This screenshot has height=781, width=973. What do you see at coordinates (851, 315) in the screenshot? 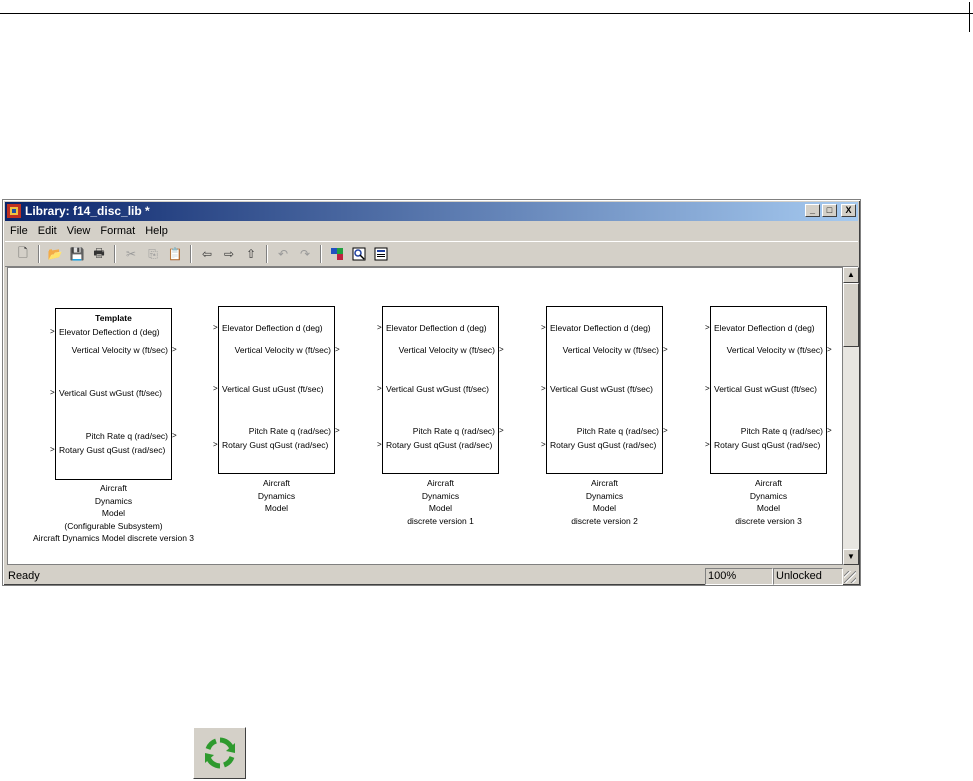
I see `scroll-thumb` at bounding box center [851, 315].